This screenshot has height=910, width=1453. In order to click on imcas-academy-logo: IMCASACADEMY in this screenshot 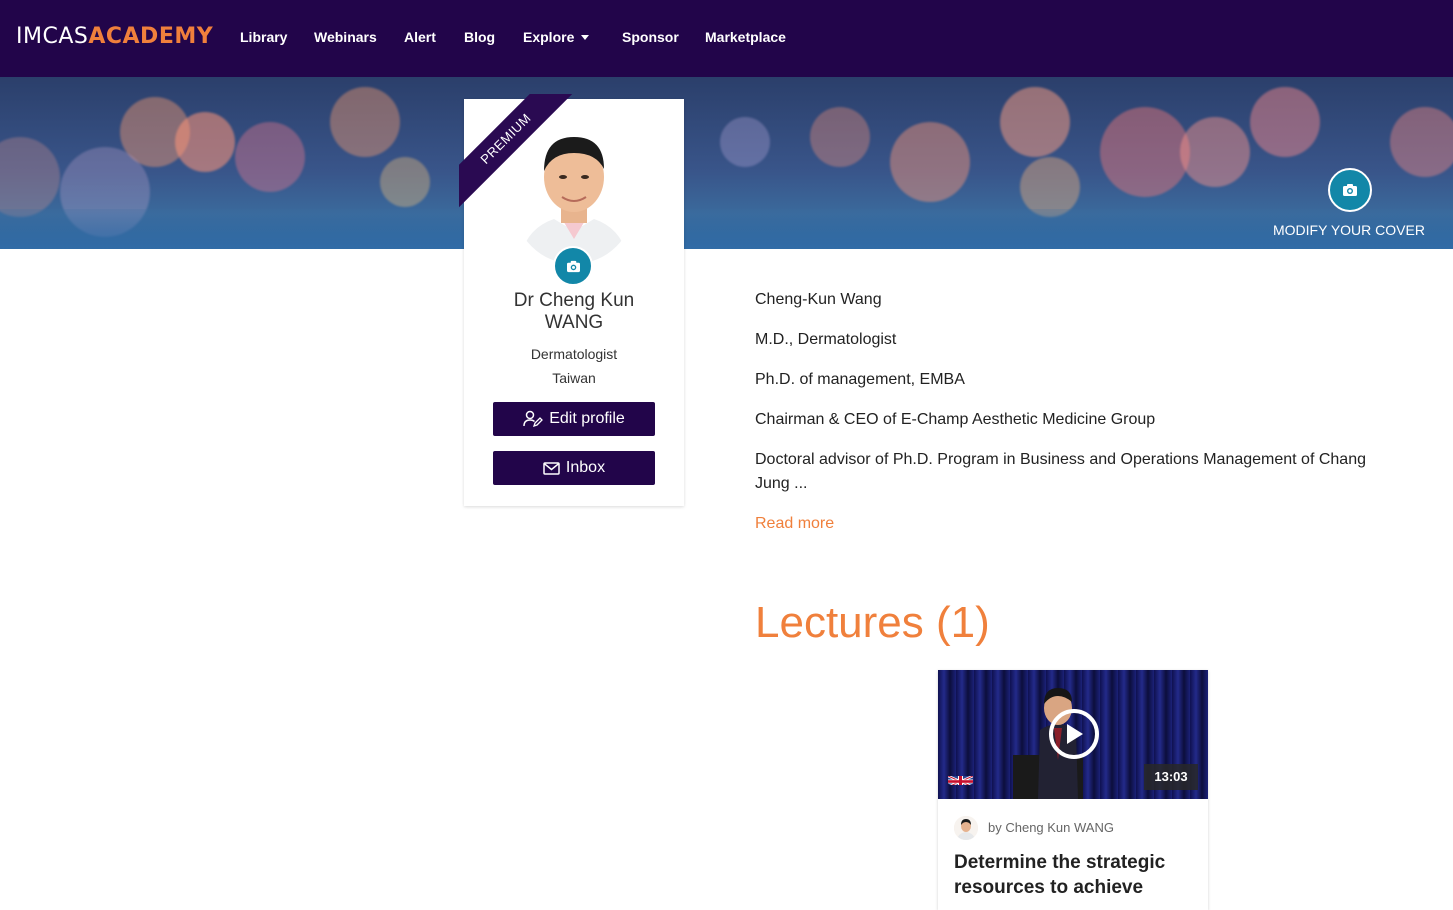, I will do `click(114, 37)`.